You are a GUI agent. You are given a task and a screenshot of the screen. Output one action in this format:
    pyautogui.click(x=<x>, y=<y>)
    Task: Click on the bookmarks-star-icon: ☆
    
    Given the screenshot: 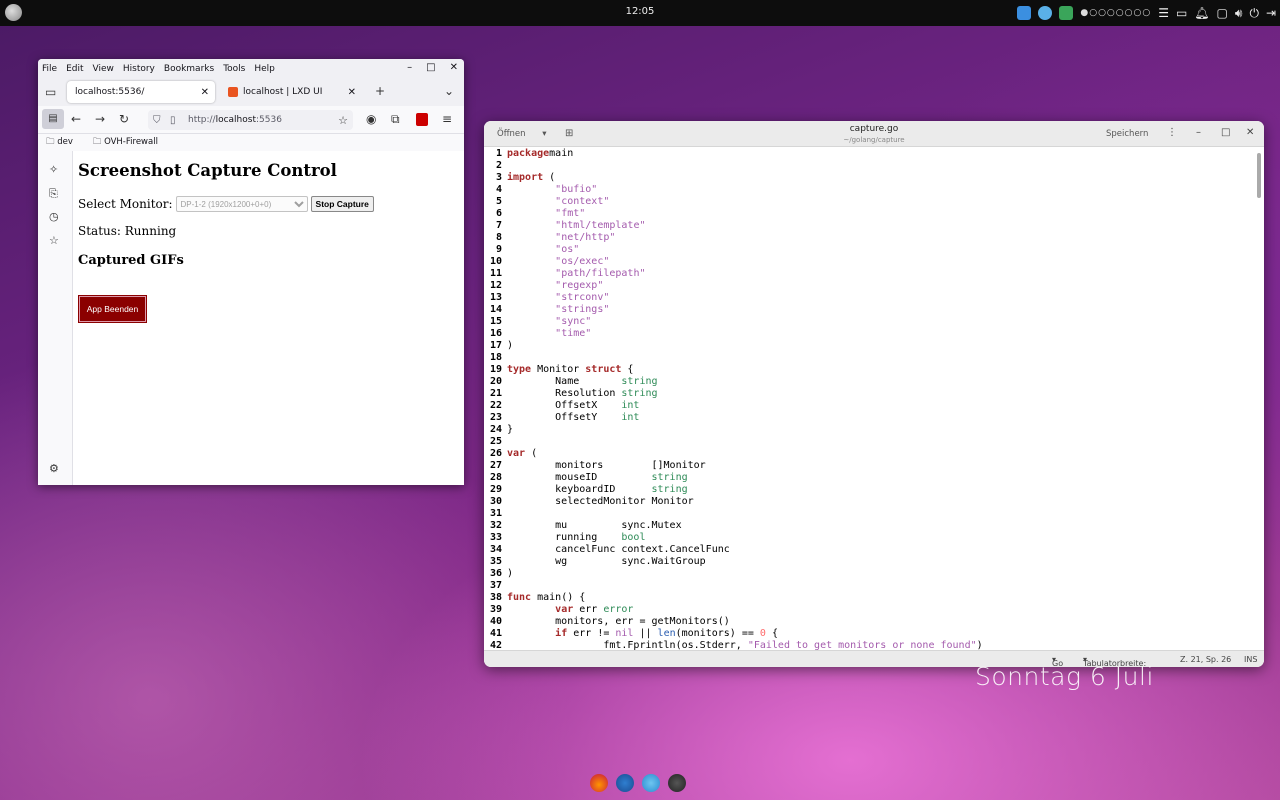 What is the action you would take?
    pyautogui.click(x=54, y=240)
    